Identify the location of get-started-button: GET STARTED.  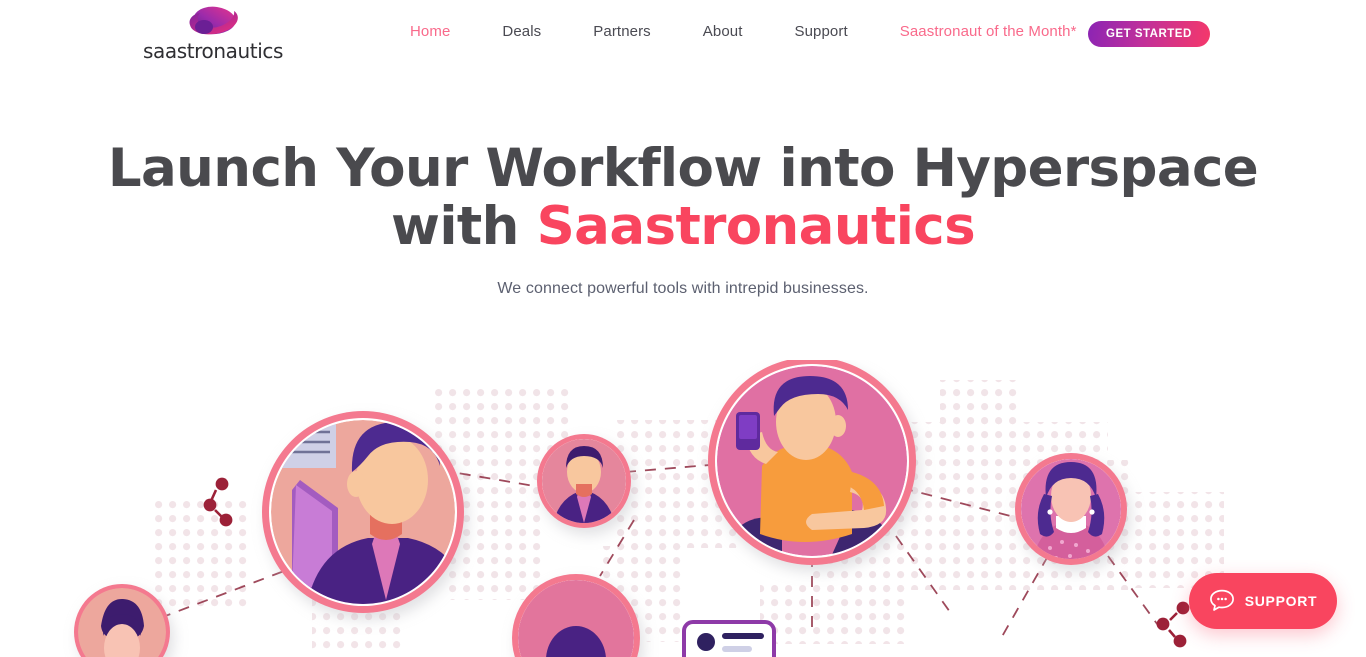
(1149, 34).